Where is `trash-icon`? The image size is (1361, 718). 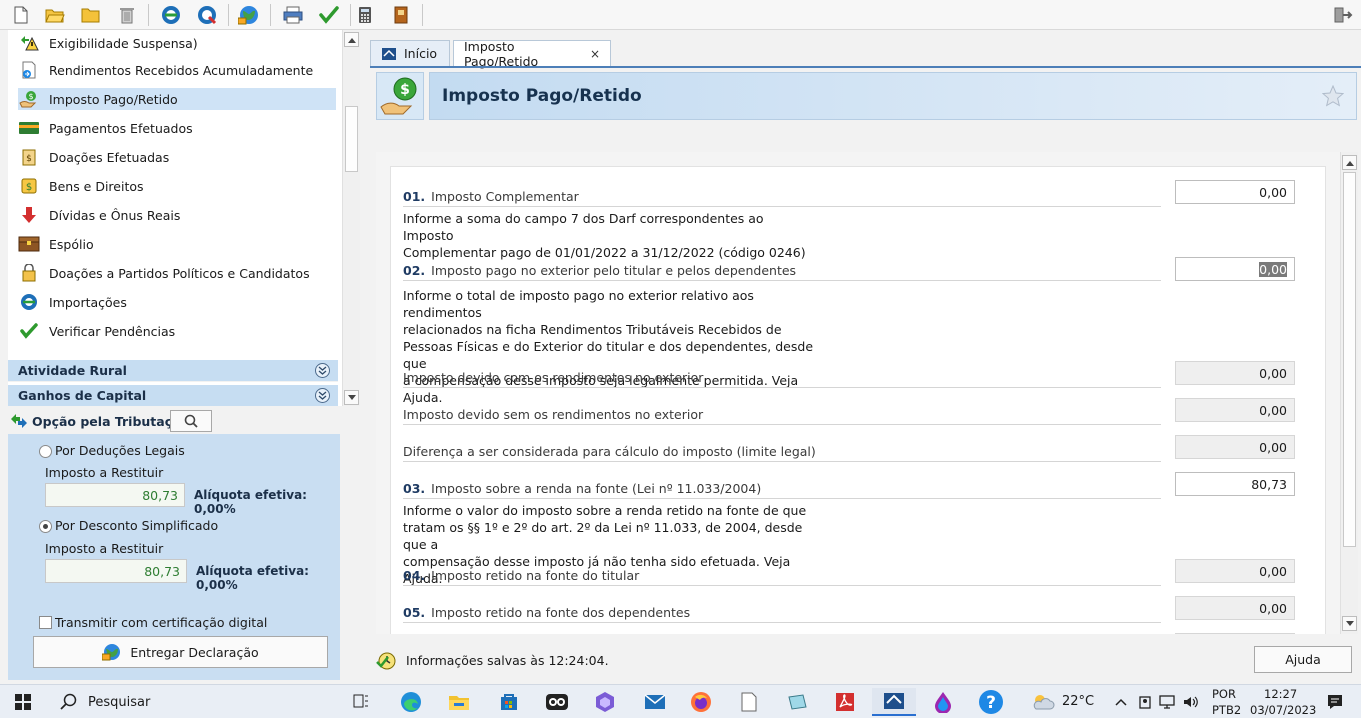
trash-icon is located at coordinates (127, 15).